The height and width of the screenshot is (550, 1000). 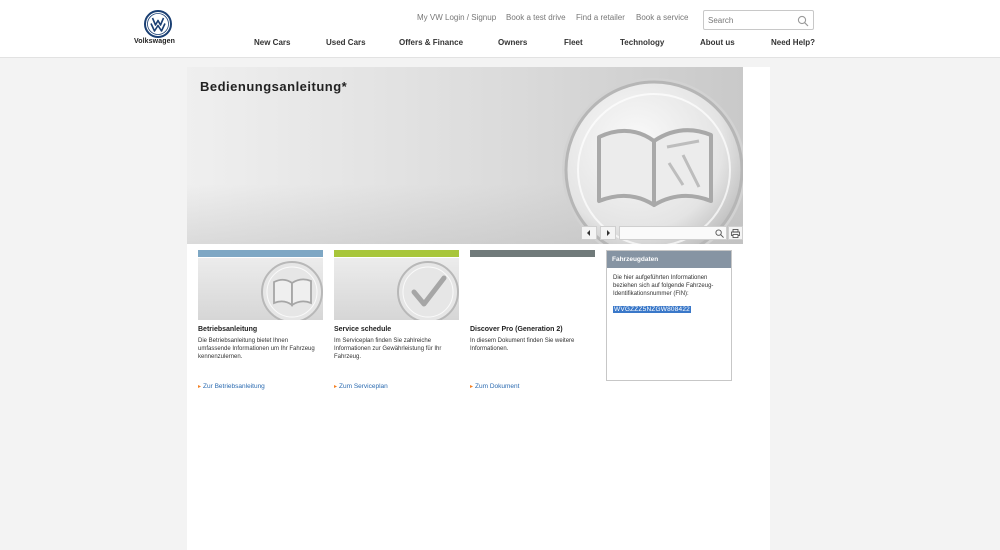 I want to click on nav-technology: Technology, so click(x=642, y=42).